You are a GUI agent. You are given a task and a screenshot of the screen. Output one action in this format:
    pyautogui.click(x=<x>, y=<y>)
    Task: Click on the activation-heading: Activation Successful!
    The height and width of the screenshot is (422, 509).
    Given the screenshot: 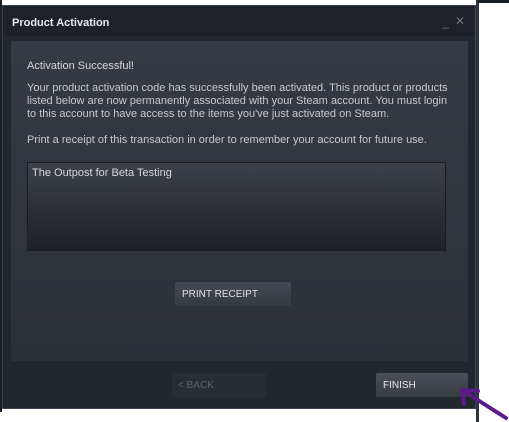 What is the action you would take?
    pyautogui.click(x=80, y=66)
    